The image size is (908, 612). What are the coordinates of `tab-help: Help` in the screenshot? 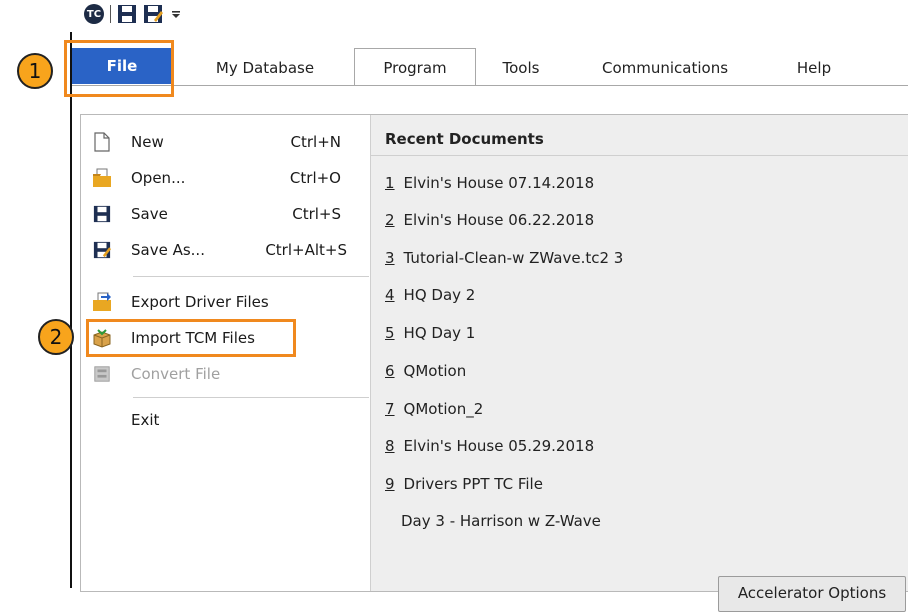 It's located at (814, 68).